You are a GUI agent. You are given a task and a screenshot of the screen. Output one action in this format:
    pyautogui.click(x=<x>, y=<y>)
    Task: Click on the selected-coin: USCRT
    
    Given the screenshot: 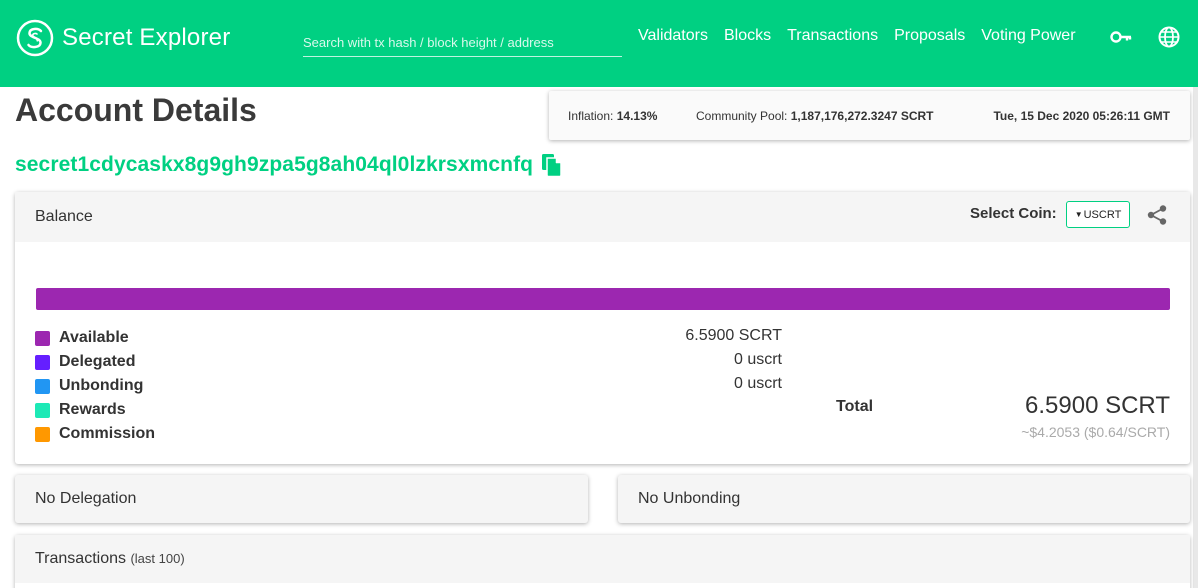 What is the action you would take?
    pyautogui.click(x=1102, y=214)
    